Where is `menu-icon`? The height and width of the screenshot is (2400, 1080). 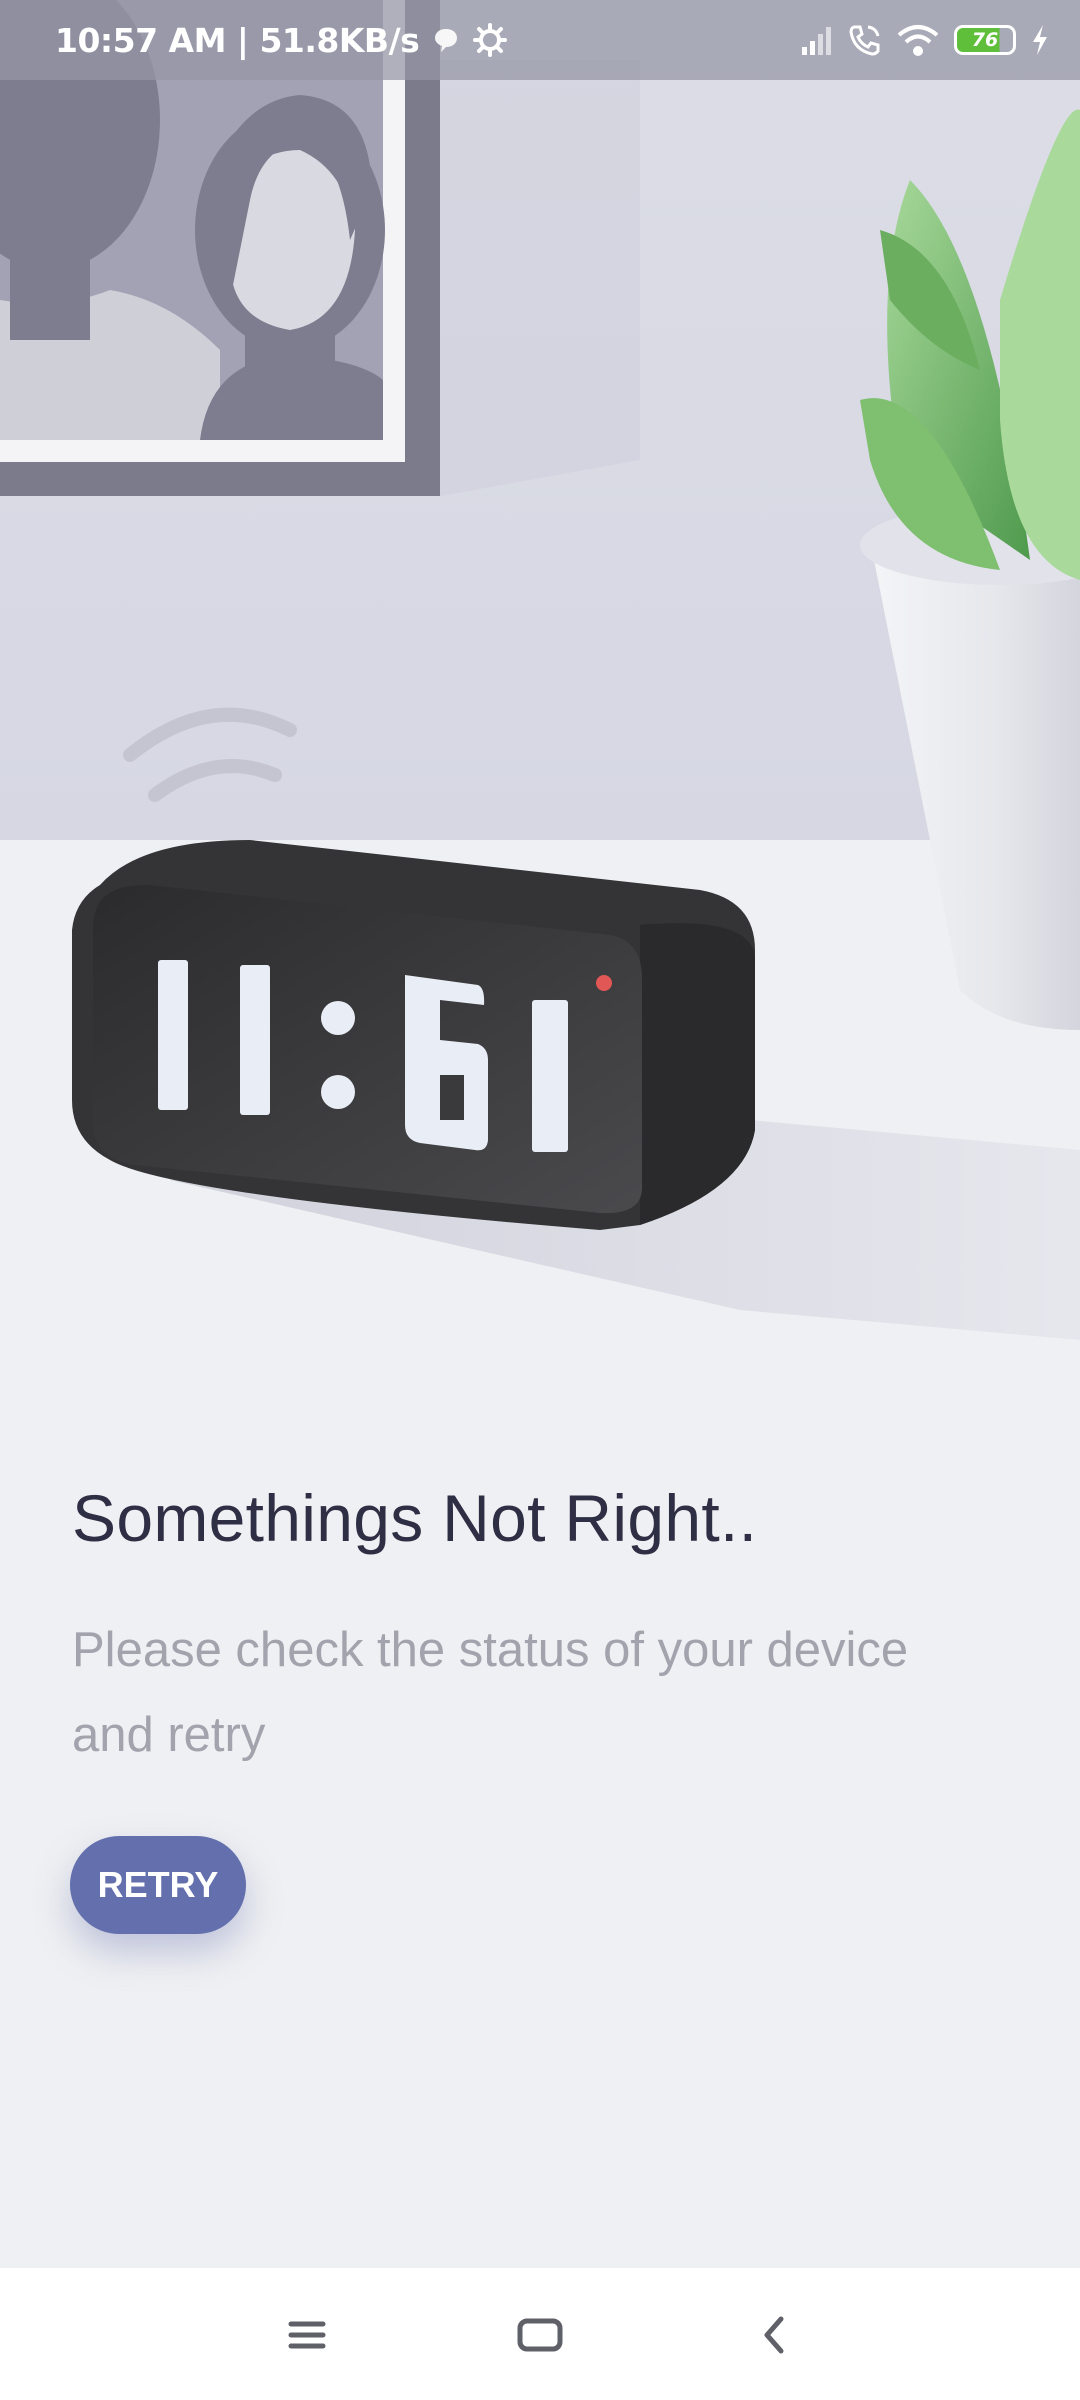
menu-icon is located at coordinates (307, 2335).